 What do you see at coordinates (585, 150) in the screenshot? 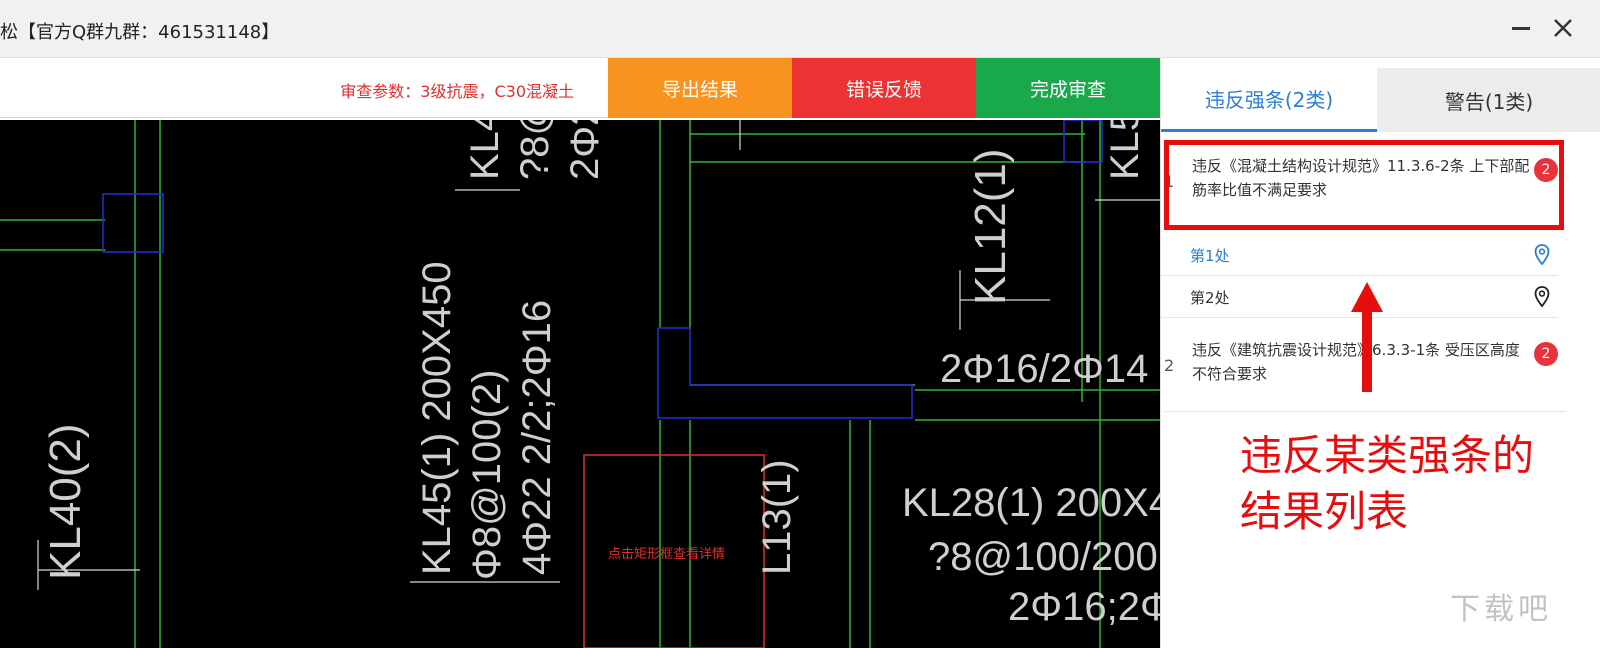
I see `cad-label-kl4-3: 2Φ2` at bounding box center [585, 150].